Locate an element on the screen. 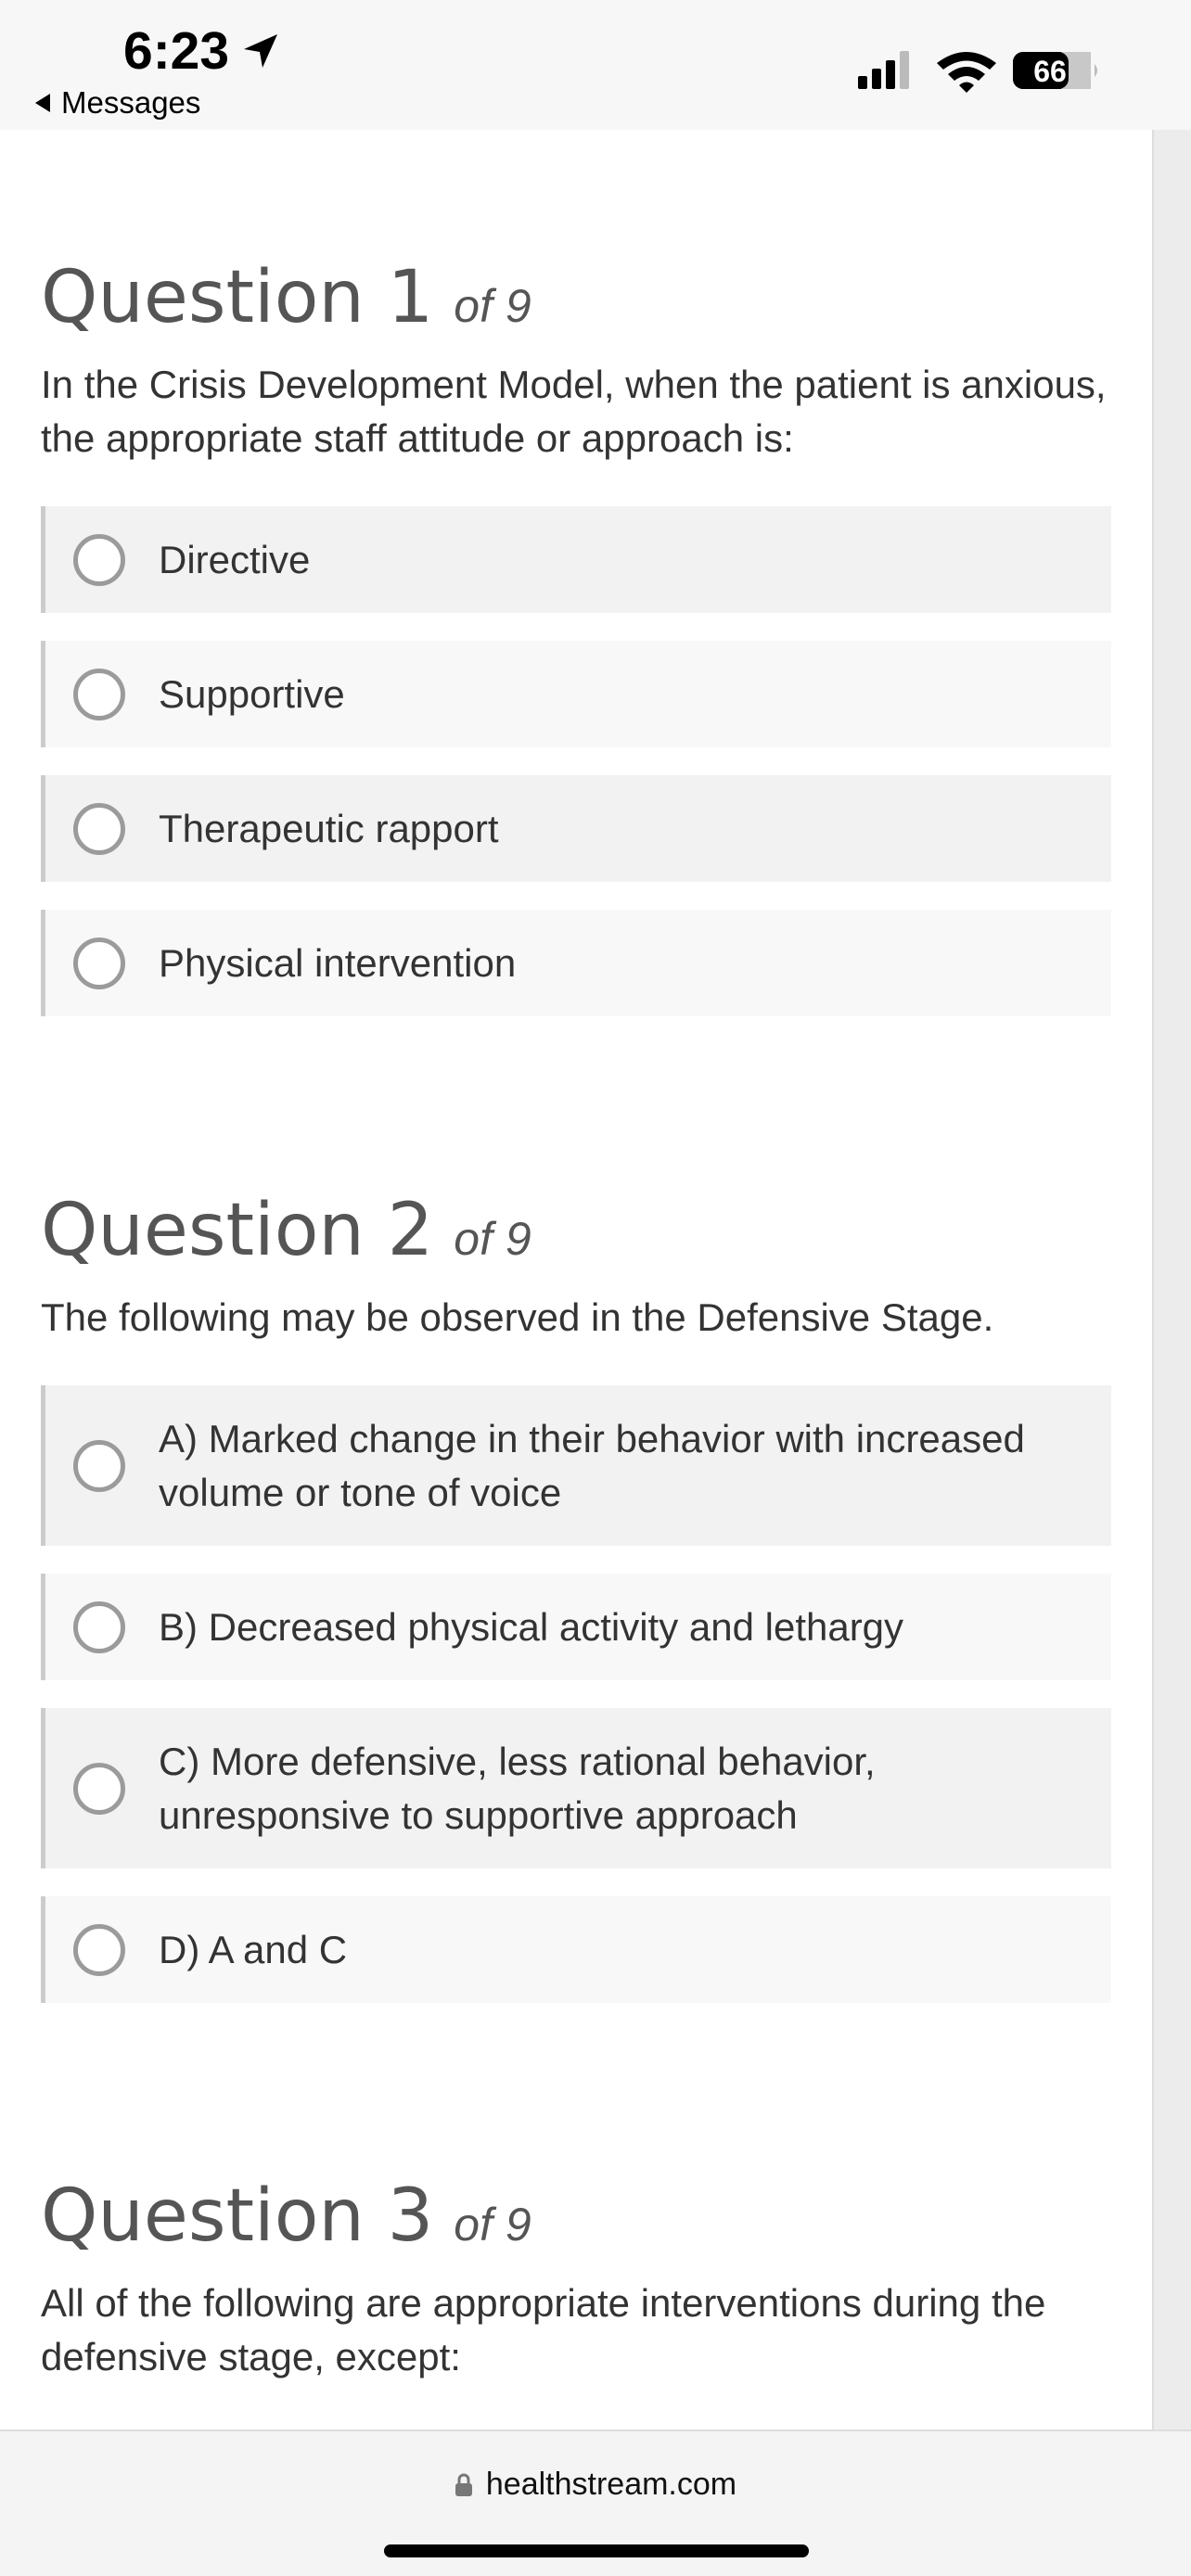 This screenshot has width=1191, height=2576. answer-option: D) A and C is located at coordinates (576, 1950).